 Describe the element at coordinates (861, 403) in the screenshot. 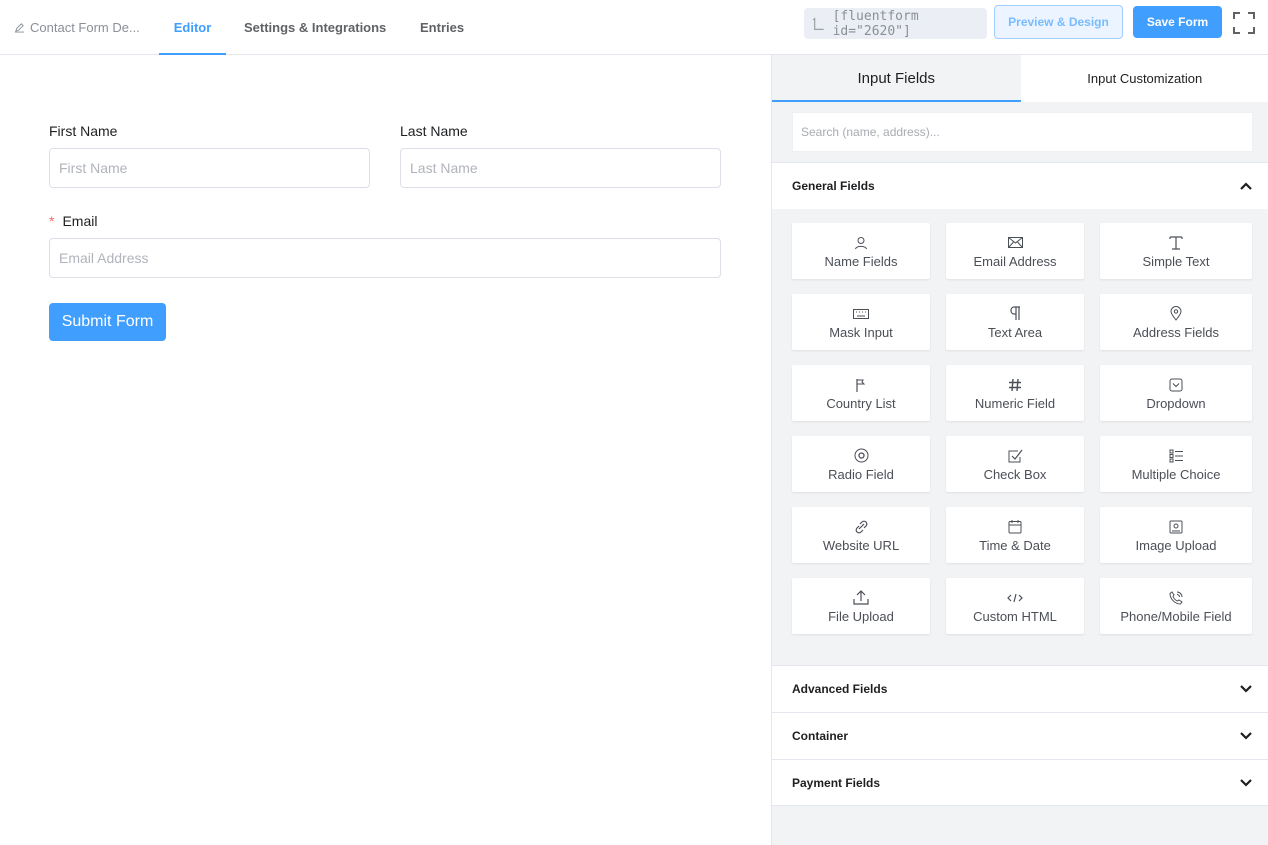

I see `field-card-label: Country List` at that location.